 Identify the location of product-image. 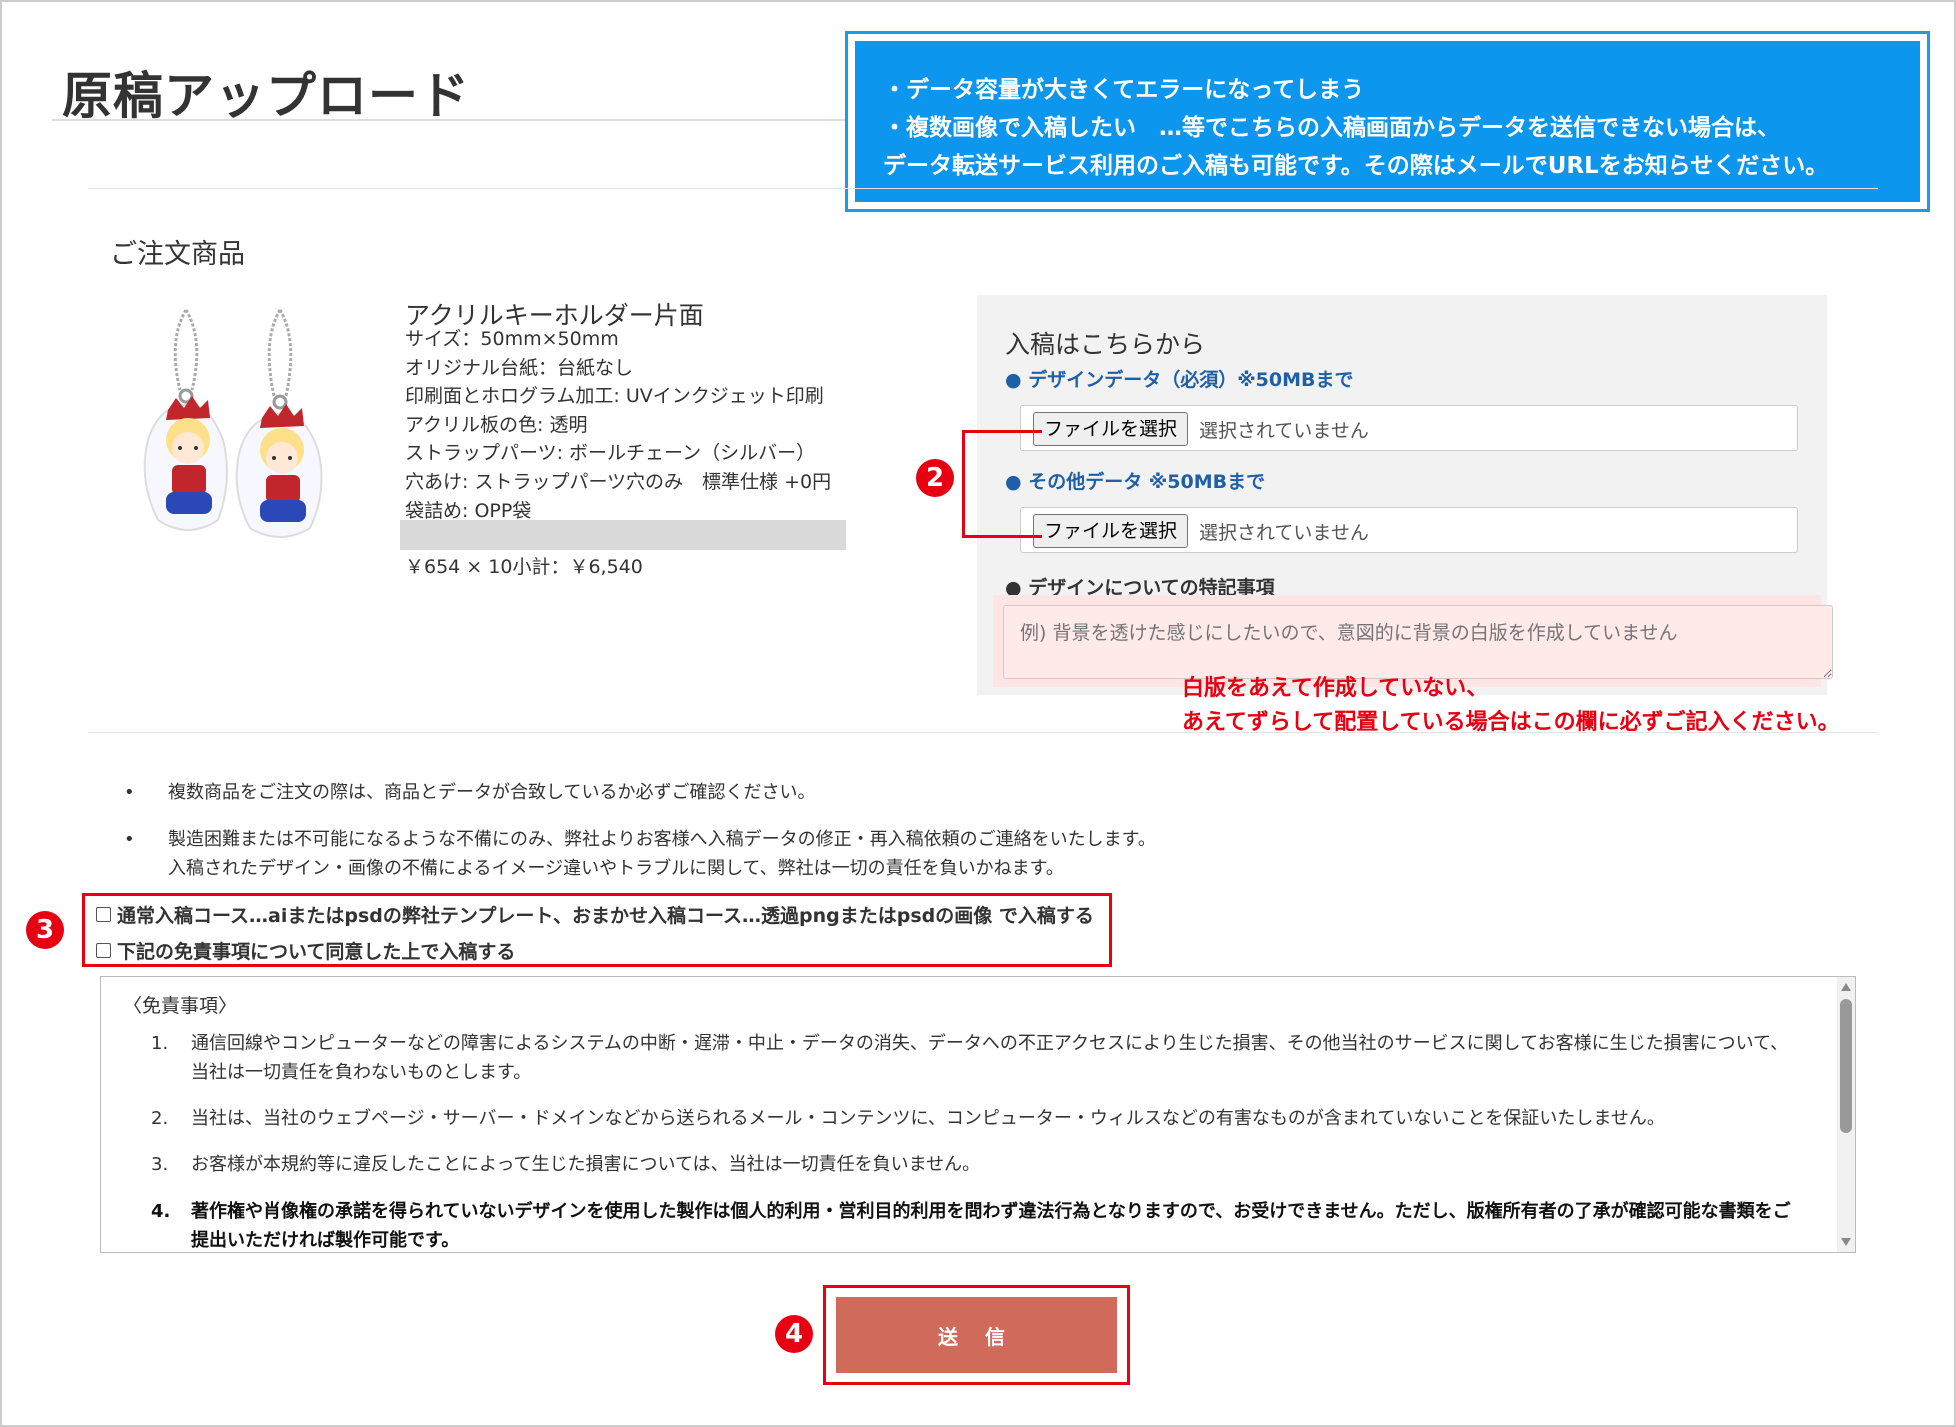
(233, 423).